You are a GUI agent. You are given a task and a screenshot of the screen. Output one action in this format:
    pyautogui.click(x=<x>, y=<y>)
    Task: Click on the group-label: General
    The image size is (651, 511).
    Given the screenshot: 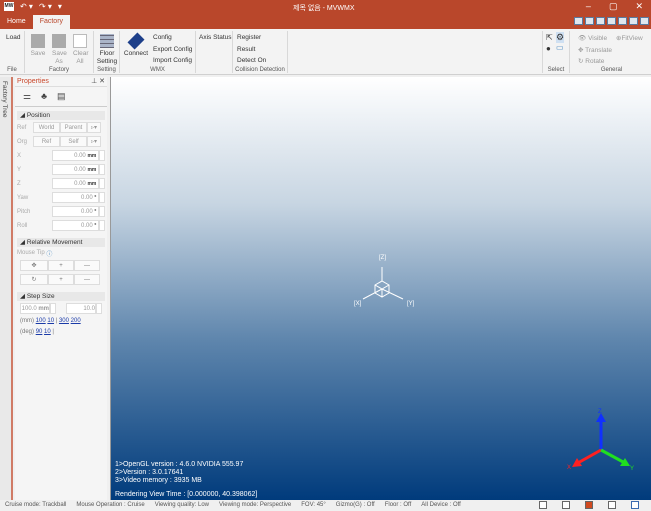 What is the action you would take?
    pyautogui.click(x=611, y=70)
    